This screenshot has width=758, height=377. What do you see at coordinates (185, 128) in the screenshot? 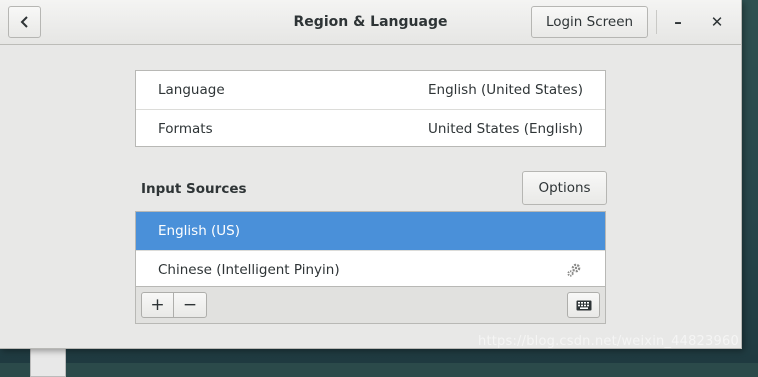
I see `row-label: Formats` at bounding box center [185, 128].